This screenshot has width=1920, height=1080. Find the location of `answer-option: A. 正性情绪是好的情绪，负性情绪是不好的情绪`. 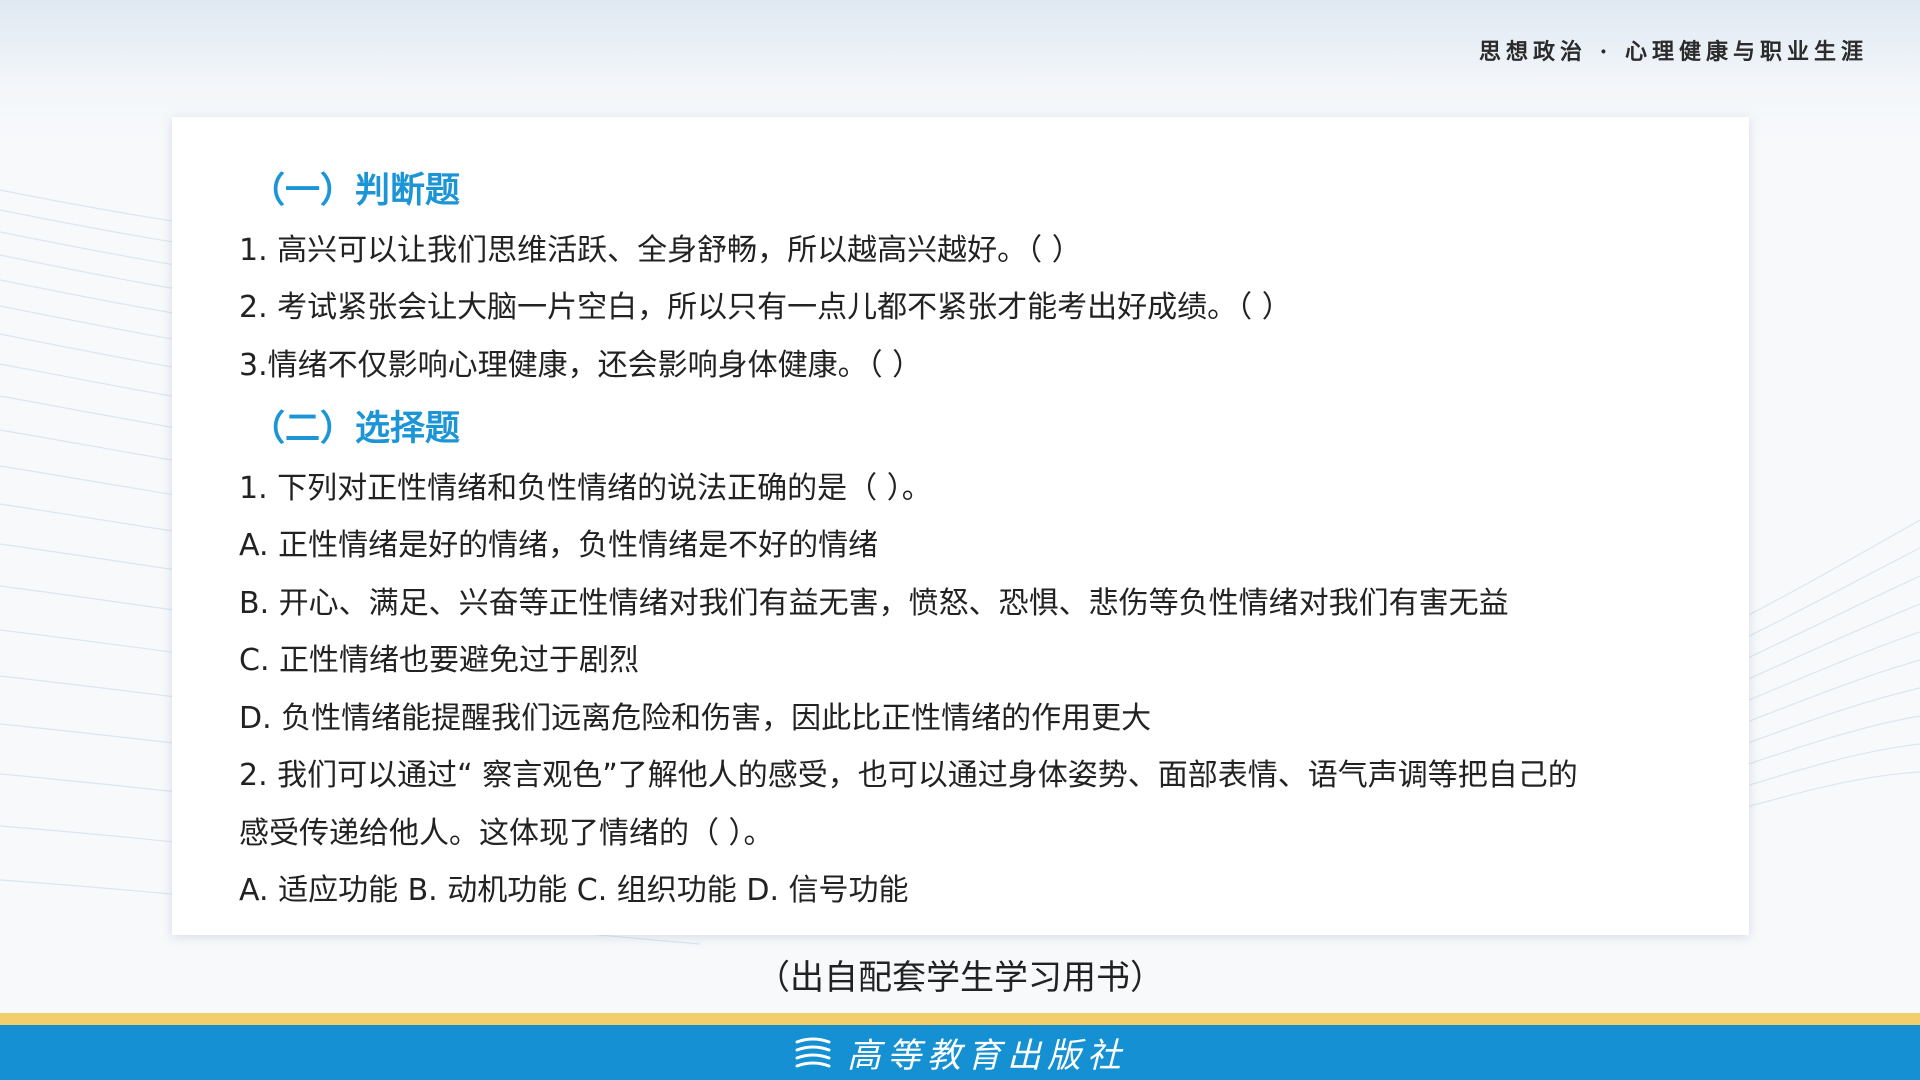

answer-option: A. 正性情绪是好的情绪，负性情绪是不好的情绪 is located at coordinates (559, 545).